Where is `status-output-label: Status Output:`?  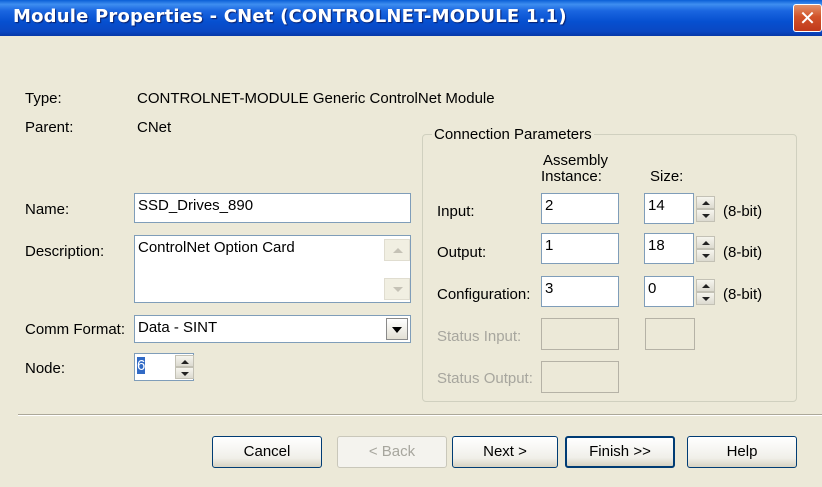
status-output-label: Status Output: is located at coordinates (485, 378).